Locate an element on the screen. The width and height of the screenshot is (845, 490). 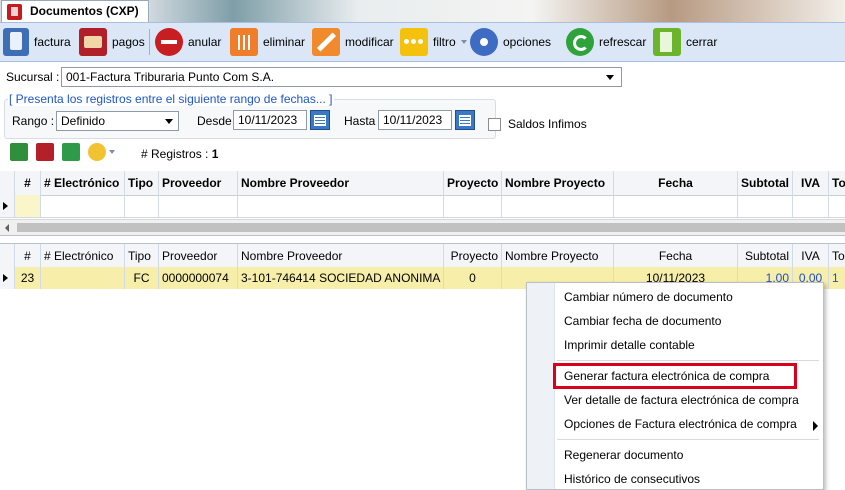
desde-label: Desde is located at coordinates (214, 121).